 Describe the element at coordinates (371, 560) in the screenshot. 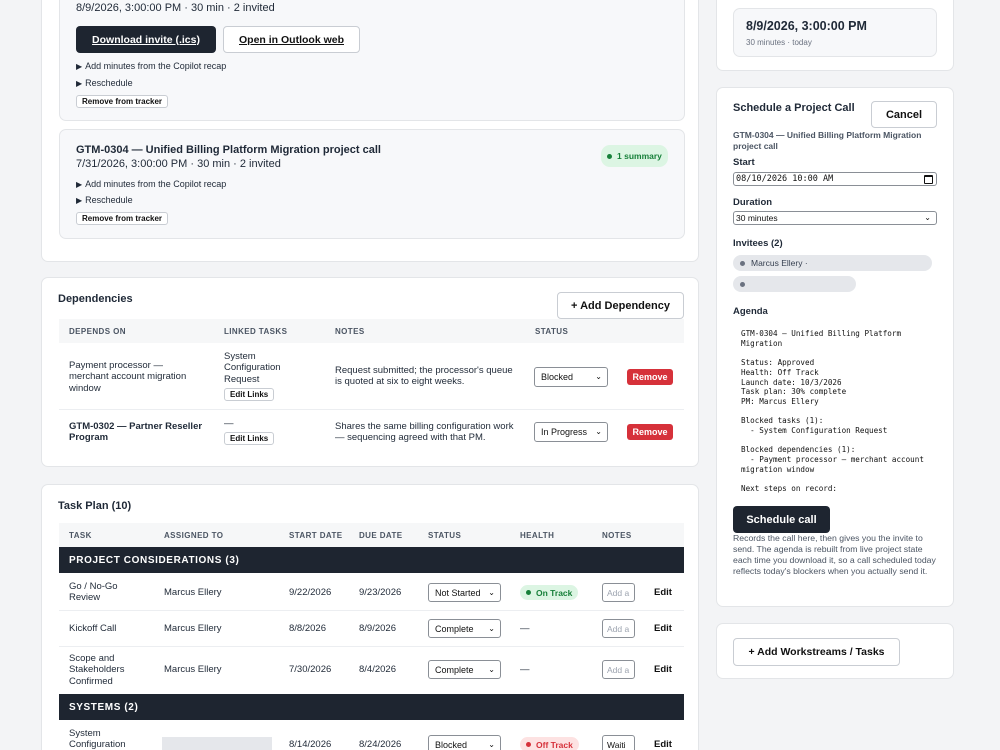

I see `group-header: PROJECT CONSIDERATIONS (3)` at that location.